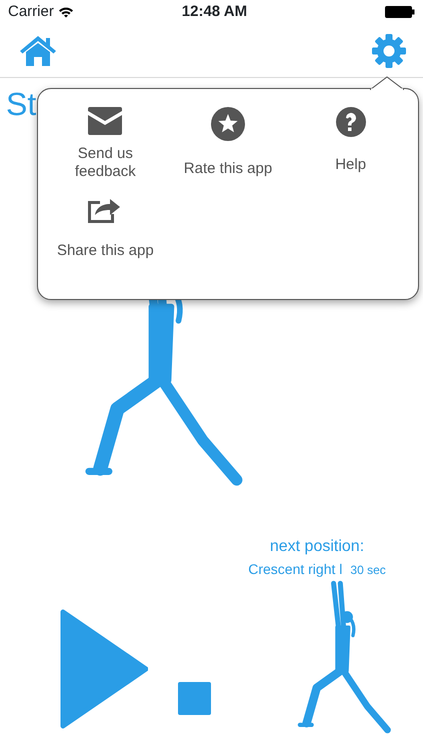  Describe the element at coordinates (368, 570) in the screenshot. I see `pose-duration: 30 sec` at that location.